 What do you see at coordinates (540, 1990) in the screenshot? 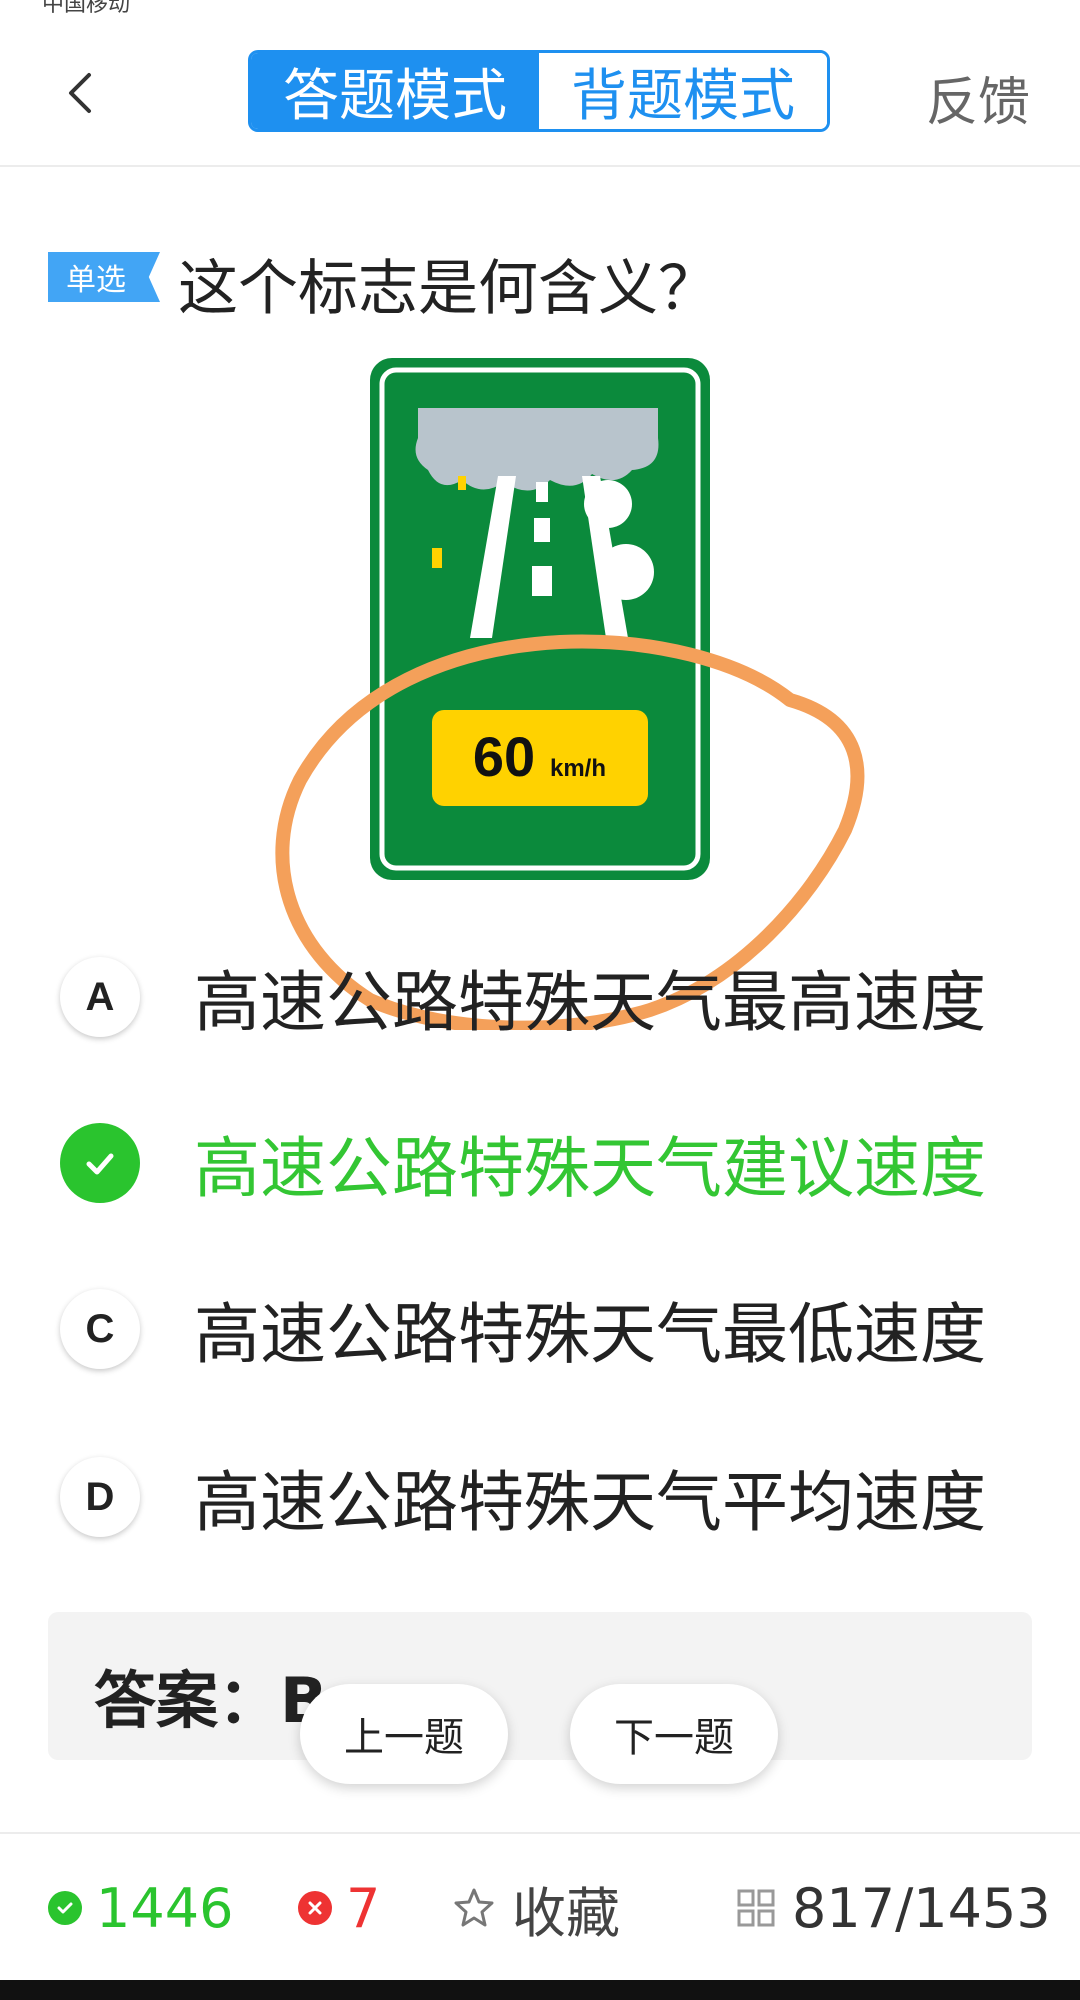
I see `system-nav-bar` at bounding box center [540, 1990].